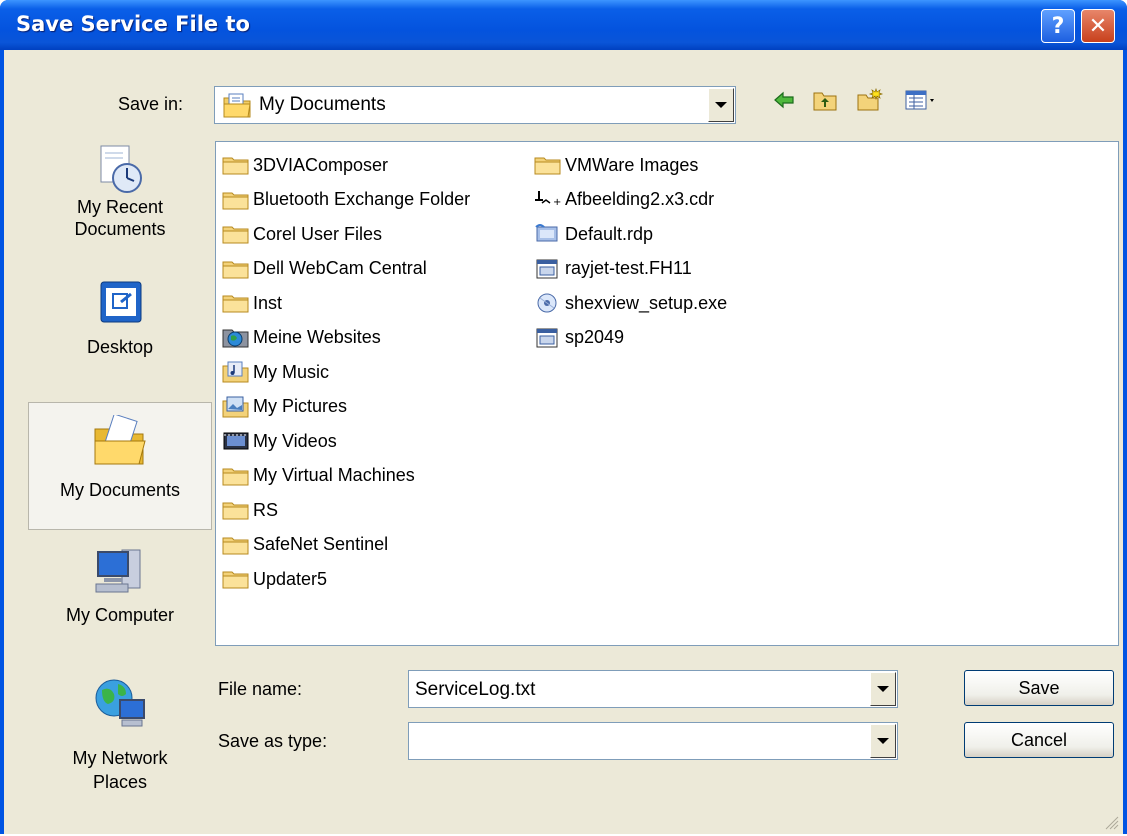 This screenshot has width=1127, height=836. I want to click on list-item: My Virtual Machines, so click(346, 476).